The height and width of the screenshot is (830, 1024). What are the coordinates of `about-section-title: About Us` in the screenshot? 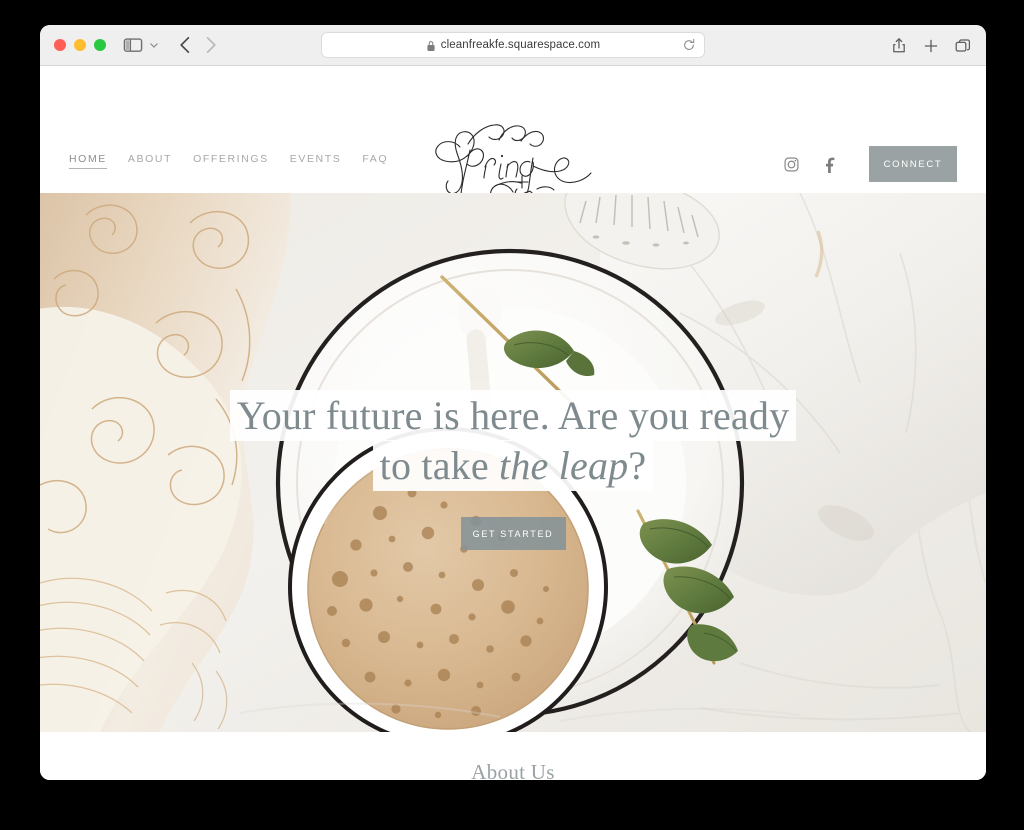 It's located at (513, 770).